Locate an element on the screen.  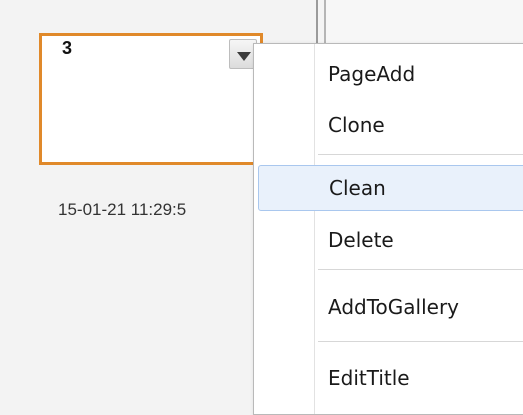
menu-item-clone: Clone is located at coordinates (390, 125).